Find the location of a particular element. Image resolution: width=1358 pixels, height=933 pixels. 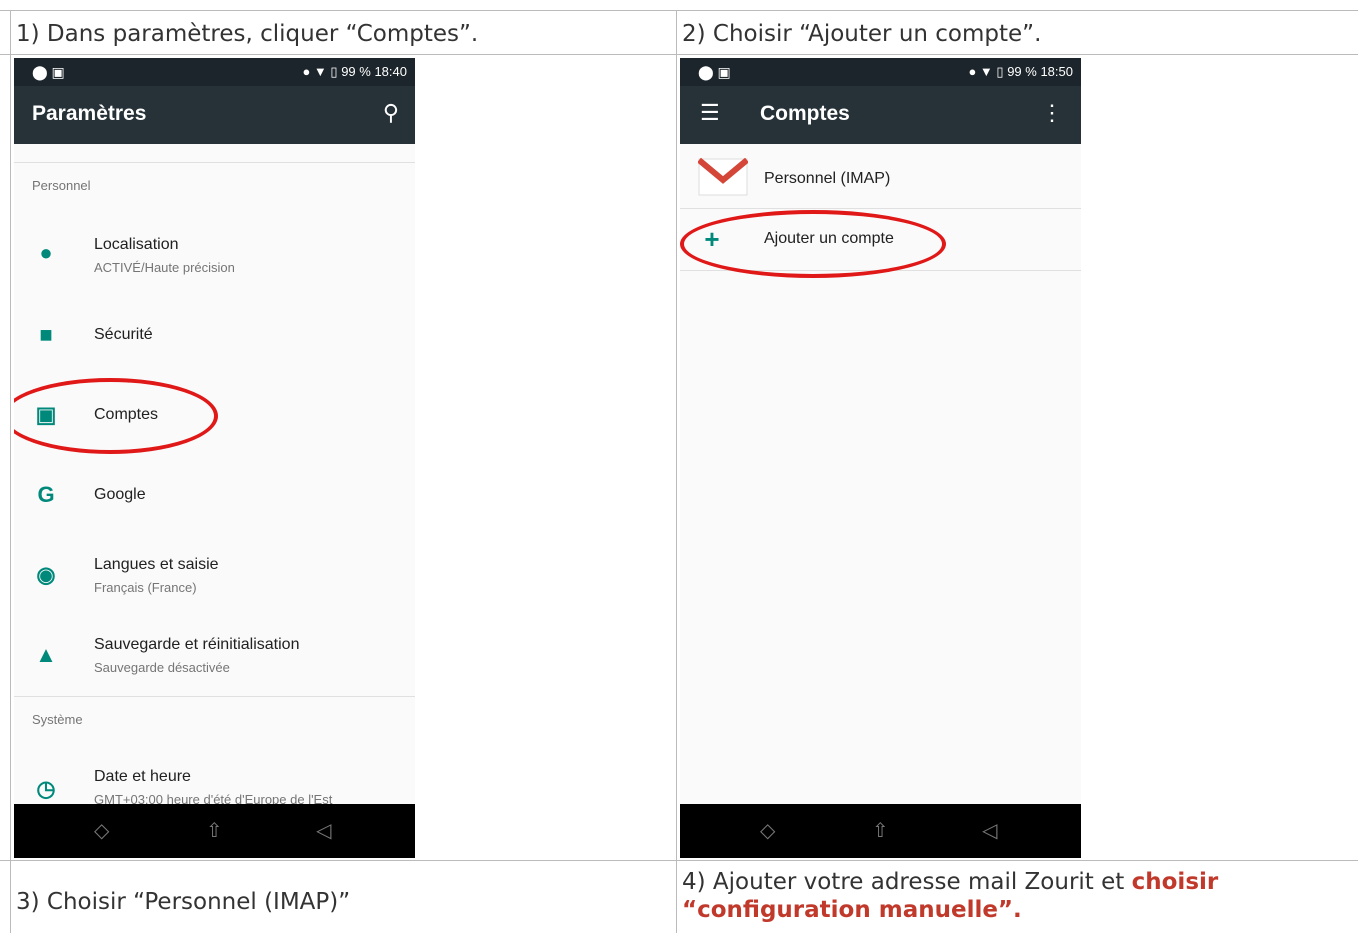

search-icon: ⚲ is located at coordinates (391, 113).